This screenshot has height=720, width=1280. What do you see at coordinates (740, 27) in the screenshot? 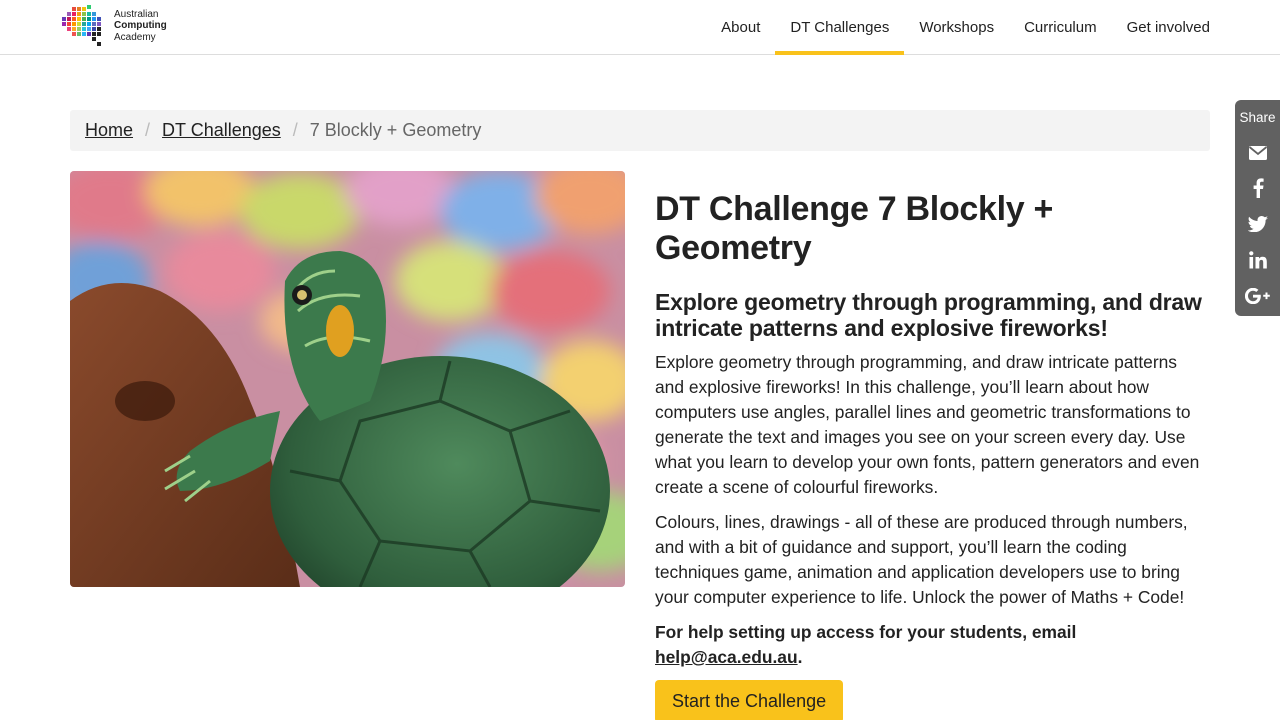
I see `nav-item-about: About` at bounding box center [740, 27].